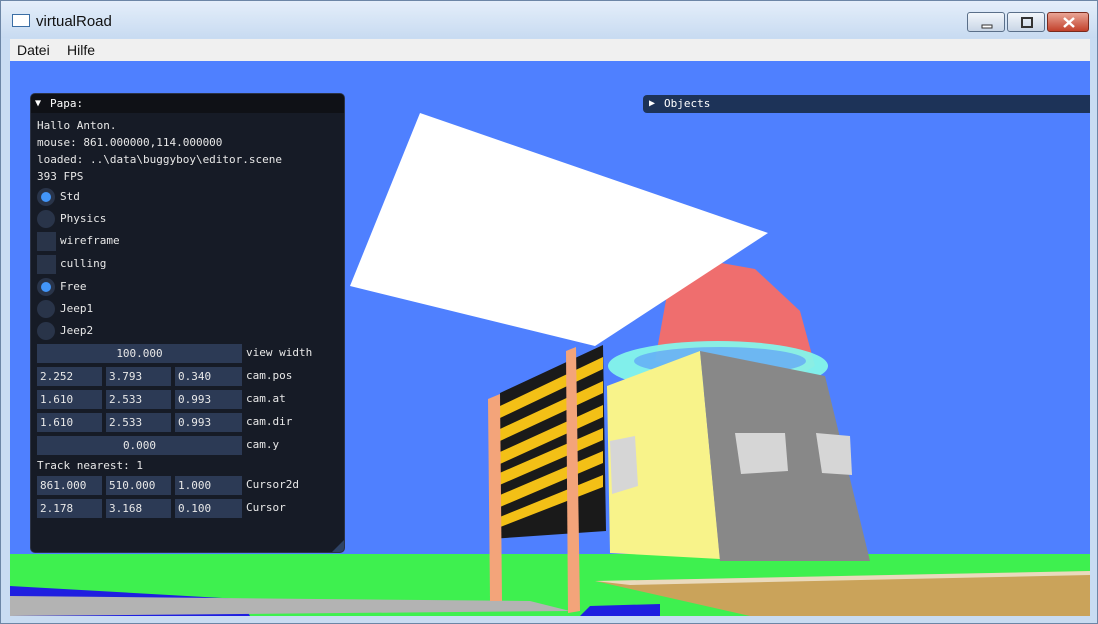 Image resolution: width=1098 pixels, height=624 pixels. I want to click on cursor2d-z-field: 1.000, so click(208, 485).